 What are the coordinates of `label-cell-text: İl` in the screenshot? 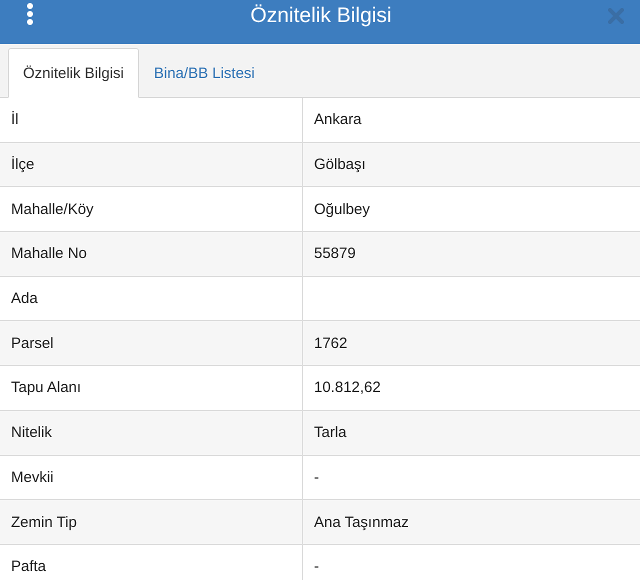 It's located at (15, 120).